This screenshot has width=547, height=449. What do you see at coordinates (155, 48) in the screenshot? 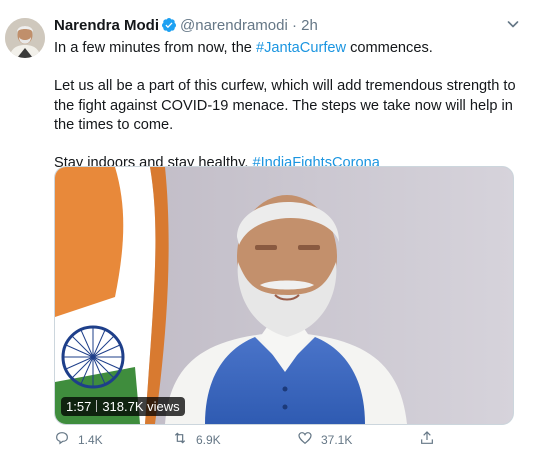
I see `text-segment: In a few minutes from now, the` at bounding box center [155, 48].